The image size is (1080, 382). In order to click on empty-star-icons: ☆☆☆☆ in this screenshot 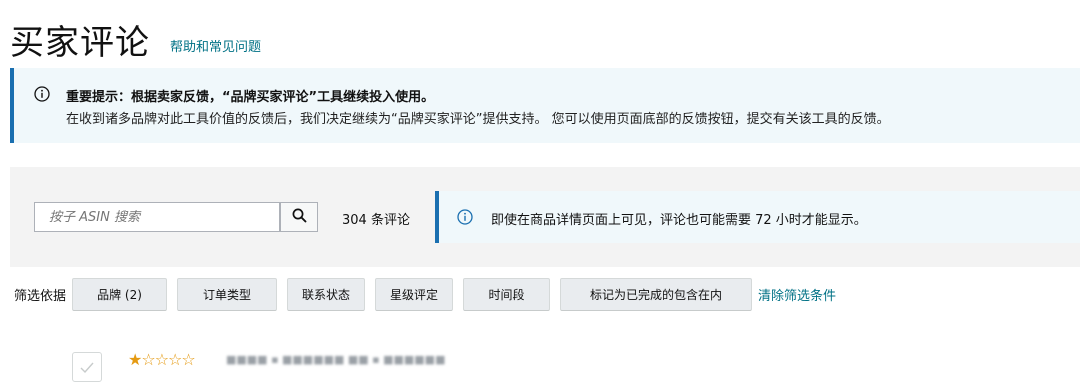, I will do `click(168, 359)`.